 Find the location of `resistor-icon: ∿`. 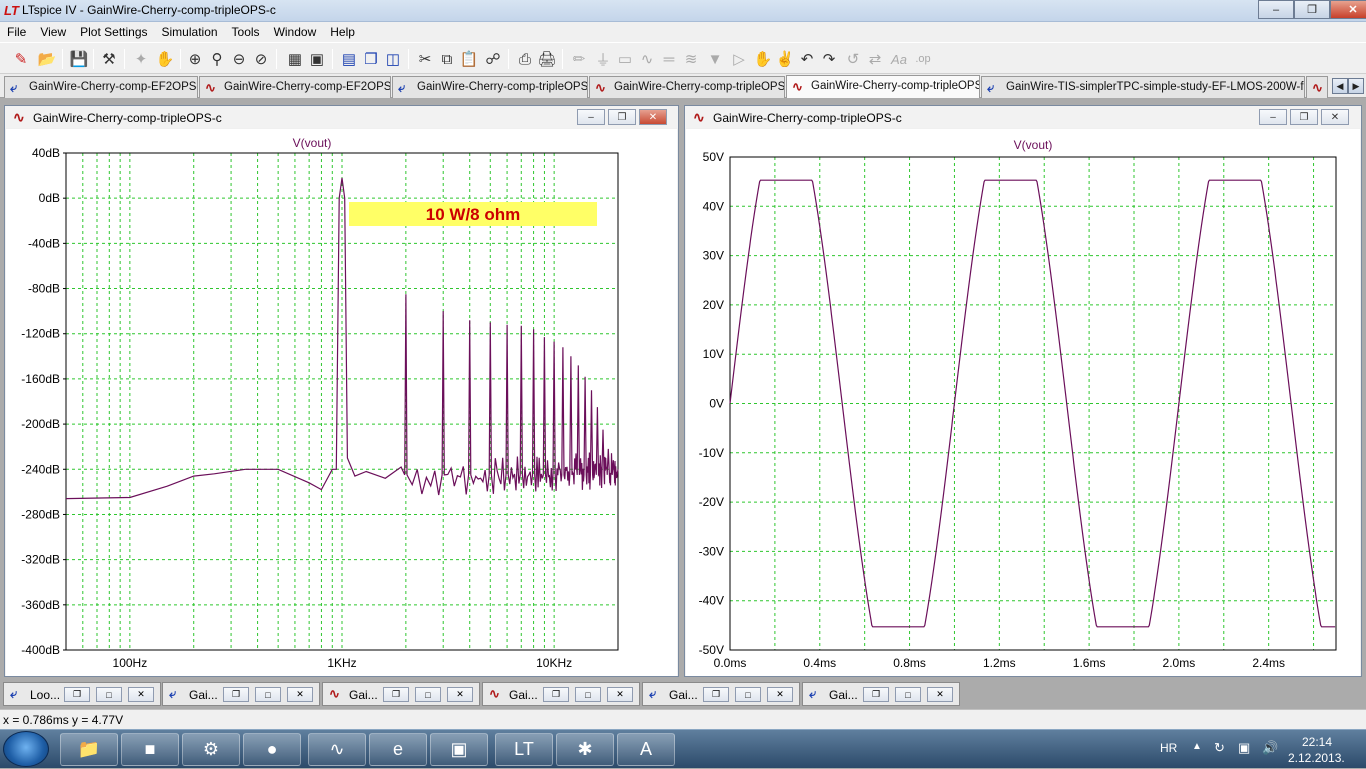

resistor-icon: ∿ is located at coordinates (647, 59).